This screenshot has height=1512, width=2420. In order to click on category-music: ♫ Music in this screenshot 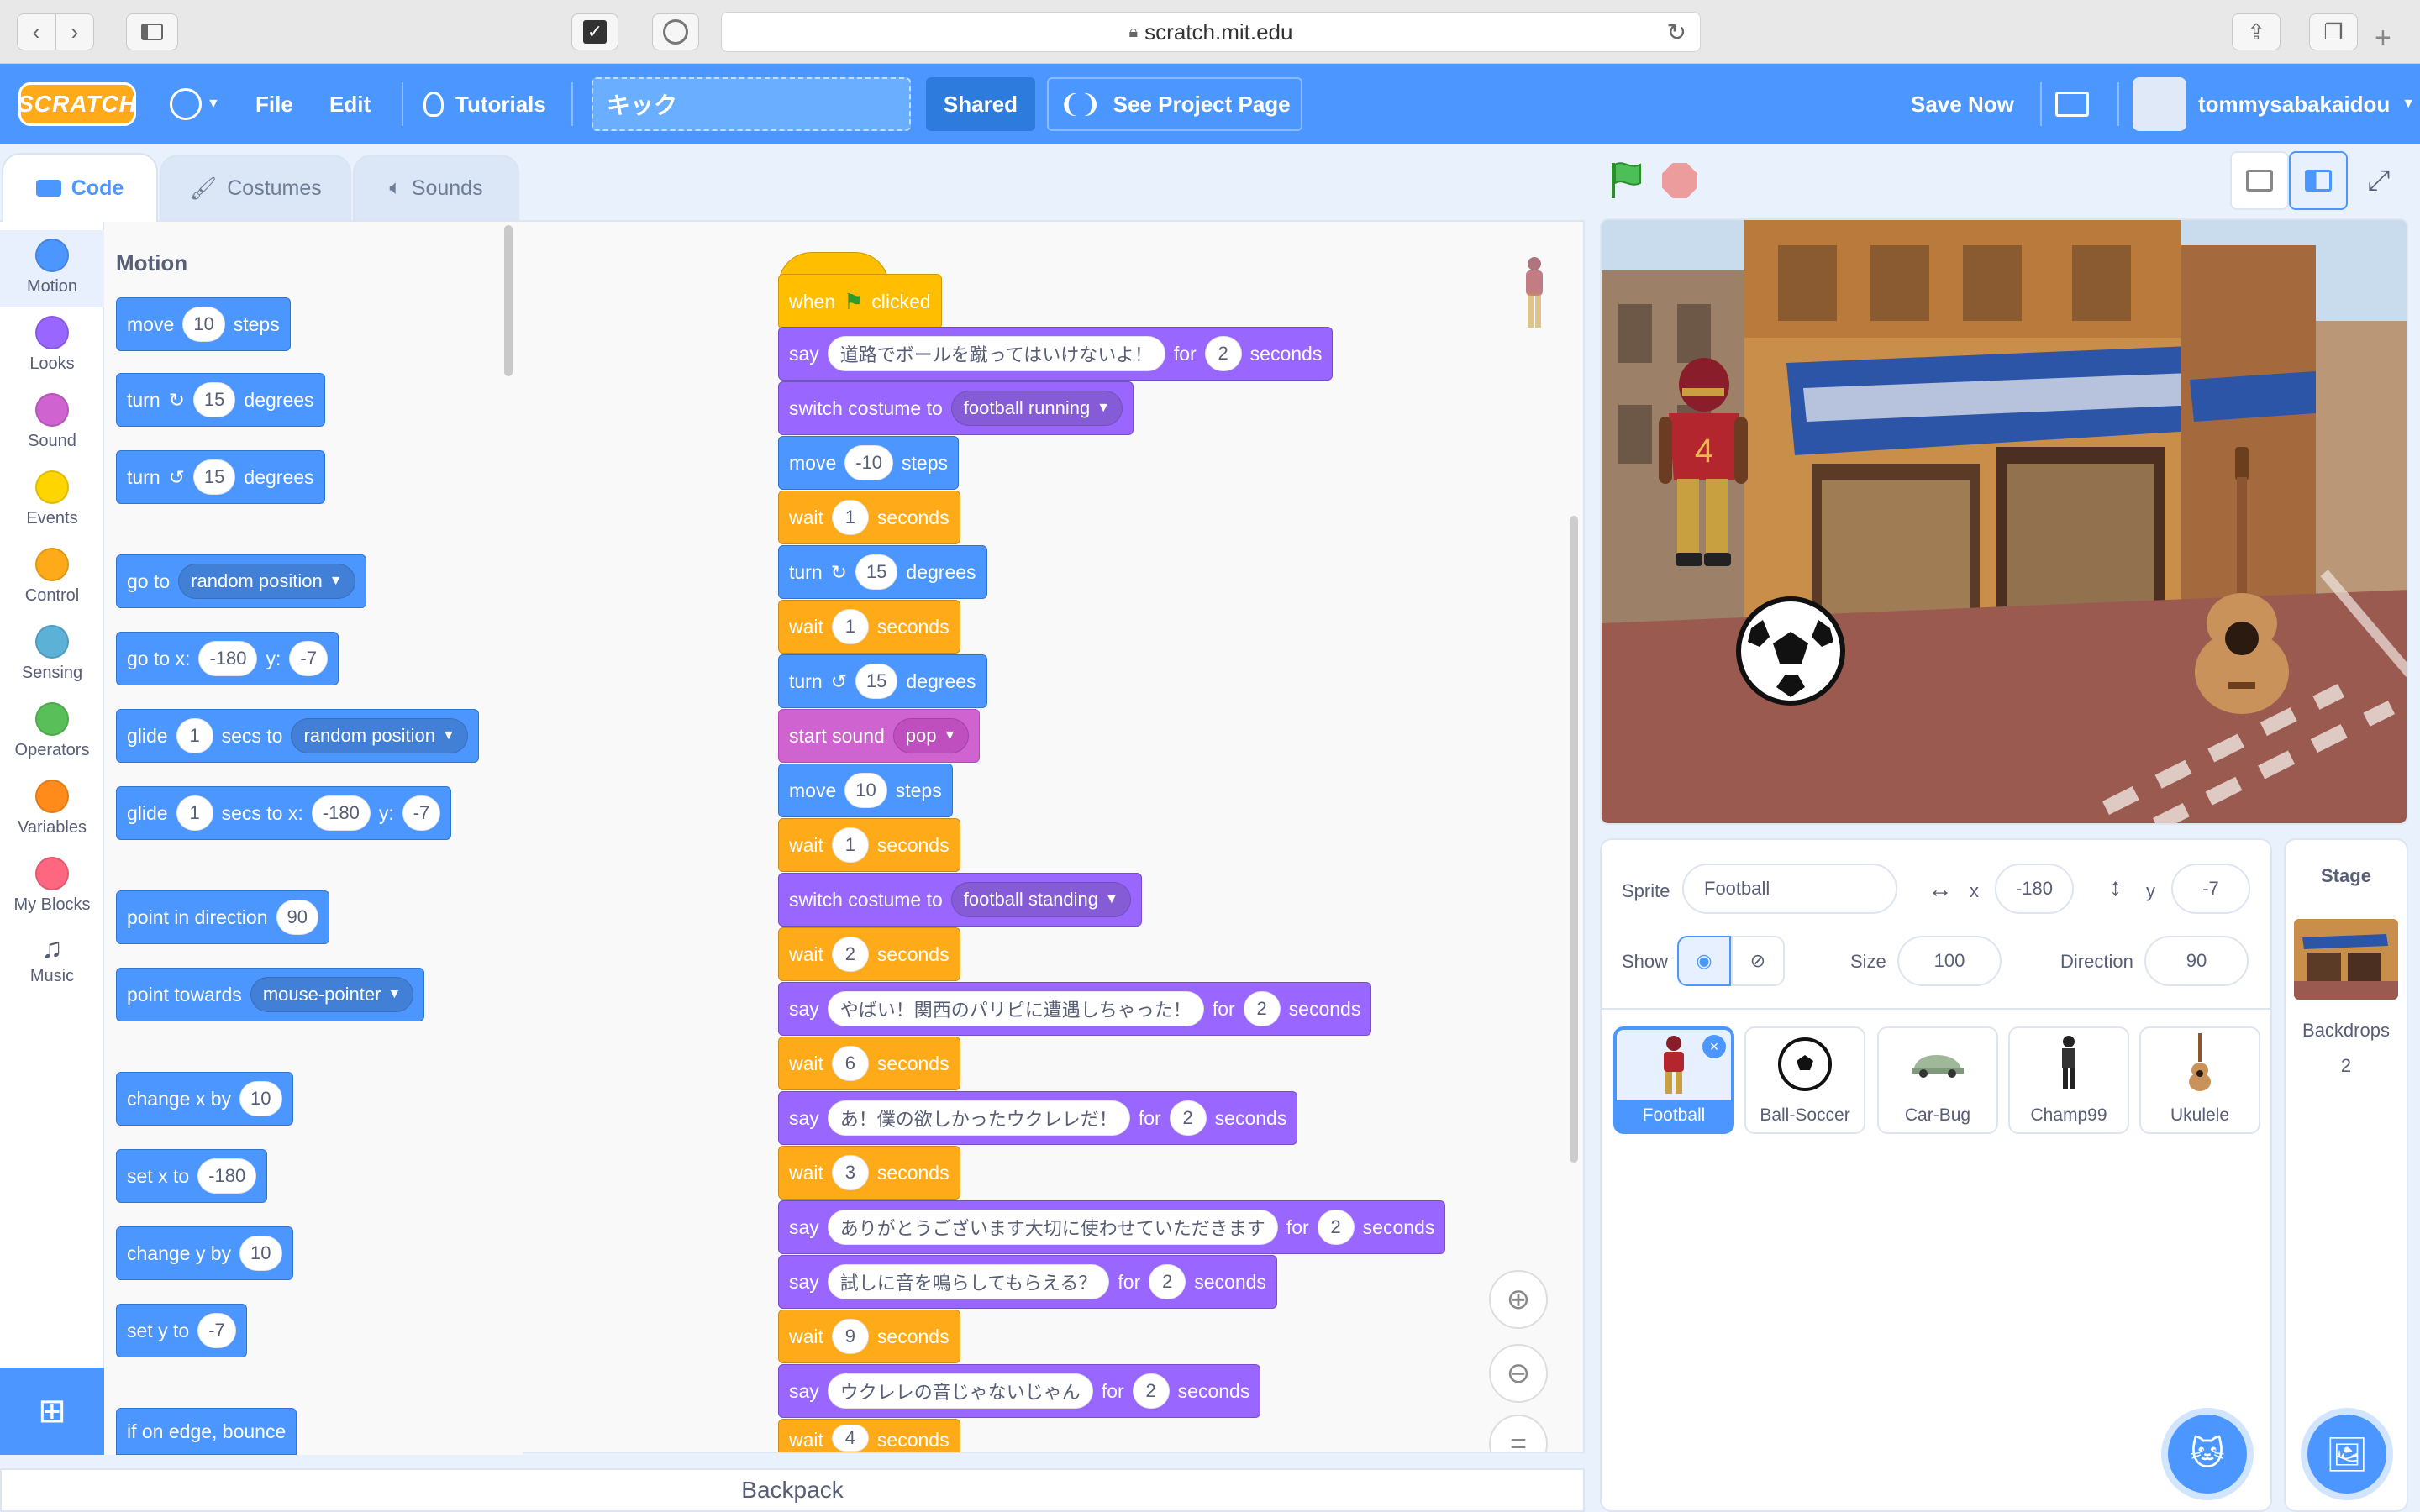, I will do `click(52, 964)`.